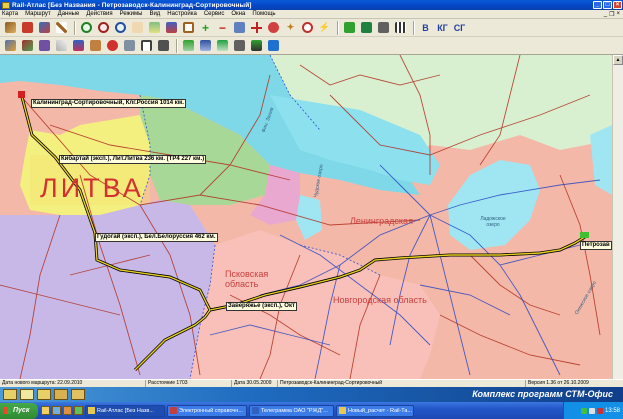 The width and height of the screenshot is (623, 419). Describe the element at coordinates (607, 5) in the screenshot. I see `maximize-button: □` at that location.